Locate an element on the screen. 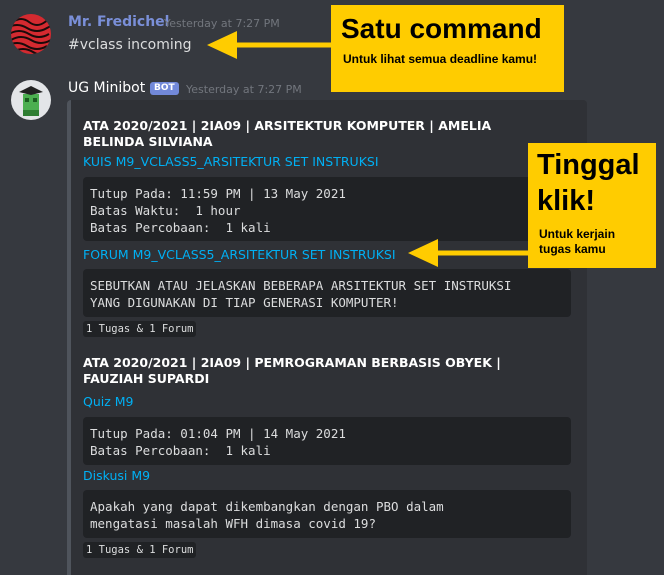 The image size is (664, 575). avatar-robot-icon is located at coordinates (31, 100).